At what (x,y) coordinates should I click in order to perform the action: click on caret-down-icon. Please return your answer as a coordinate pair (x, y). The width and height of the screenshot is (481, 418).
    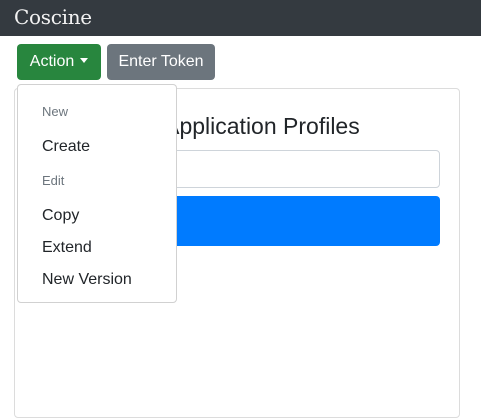
    Looking at the image, I should click on (84, 60).